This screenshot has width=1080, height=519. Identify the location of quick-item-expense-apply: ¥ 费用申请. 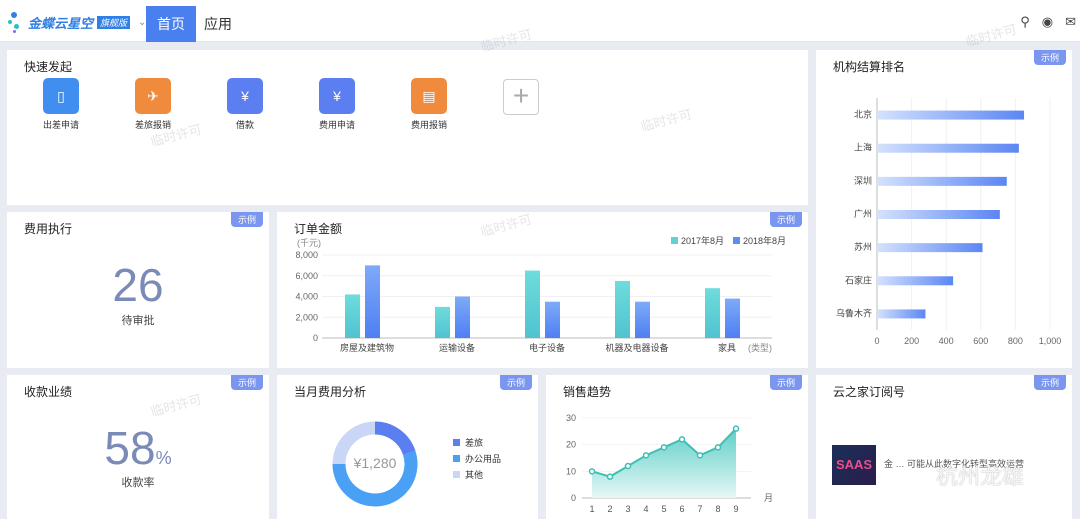
(337, 104).